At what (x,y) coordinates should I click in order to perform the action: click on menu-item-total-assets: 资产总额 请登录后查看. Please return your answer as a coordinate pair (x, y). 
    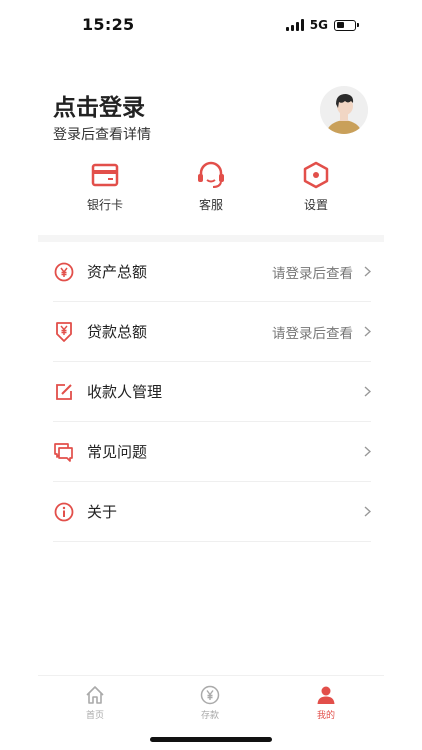
    Looking at the image, I should click on (212, 272).